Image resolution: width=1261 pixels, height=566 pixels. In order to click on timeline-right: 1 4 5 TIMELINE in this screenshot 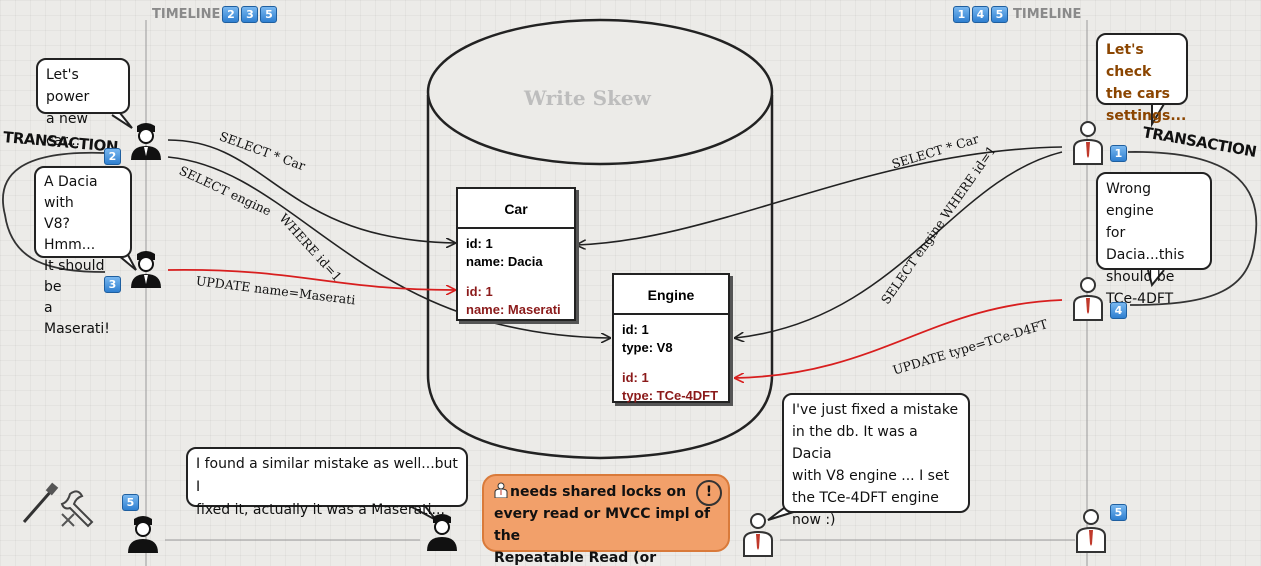, I will do `click(1017, 14)`.